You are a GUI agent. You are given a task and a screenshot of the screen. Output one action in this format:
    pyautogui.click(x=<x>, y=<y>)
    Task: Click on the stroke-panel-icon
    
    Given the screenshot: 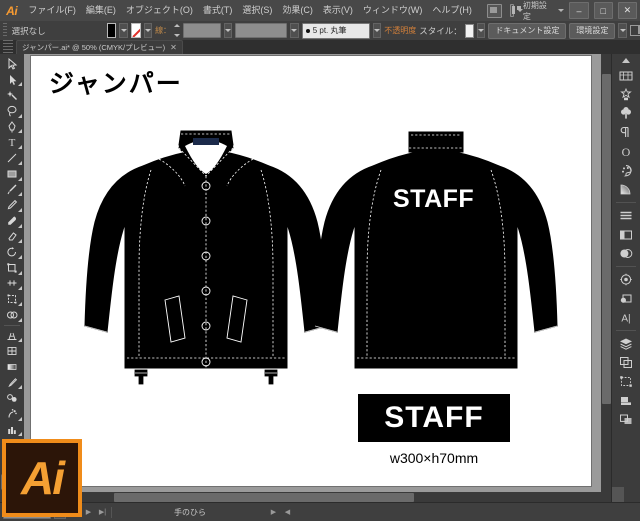 What is the action you would take?
    pyautogui.click(x=626, y=234)
    